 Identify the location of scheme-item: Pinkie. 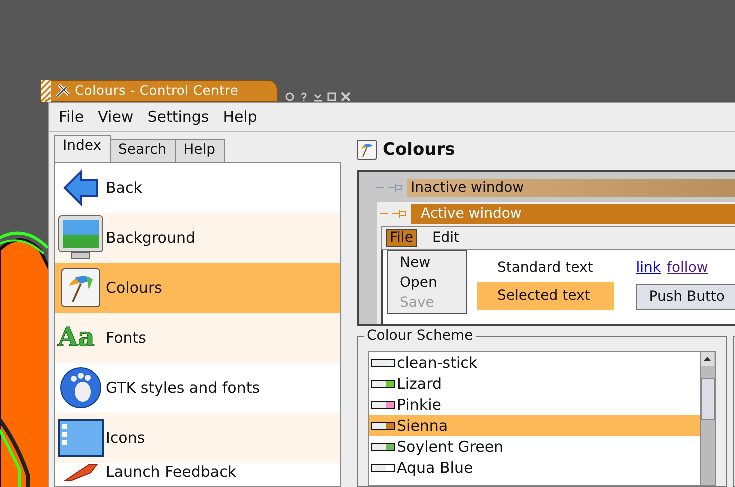
(534, 404).